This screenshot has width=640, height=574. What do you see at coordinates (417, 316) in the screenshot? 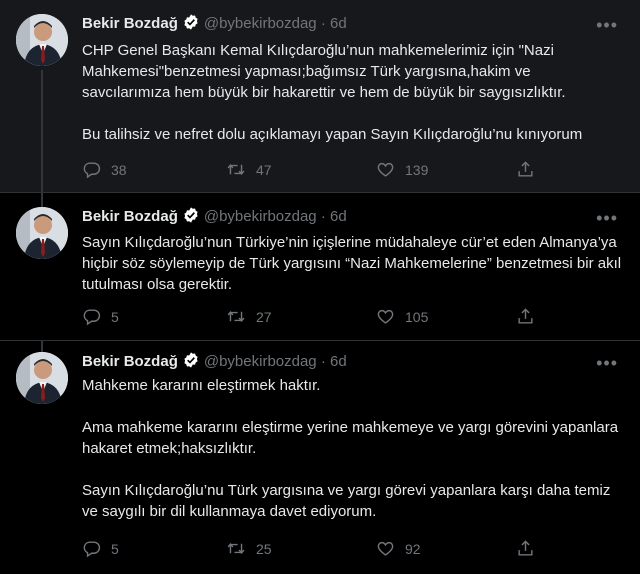
I see `like-count: 105` at bounding box center [417, 316].